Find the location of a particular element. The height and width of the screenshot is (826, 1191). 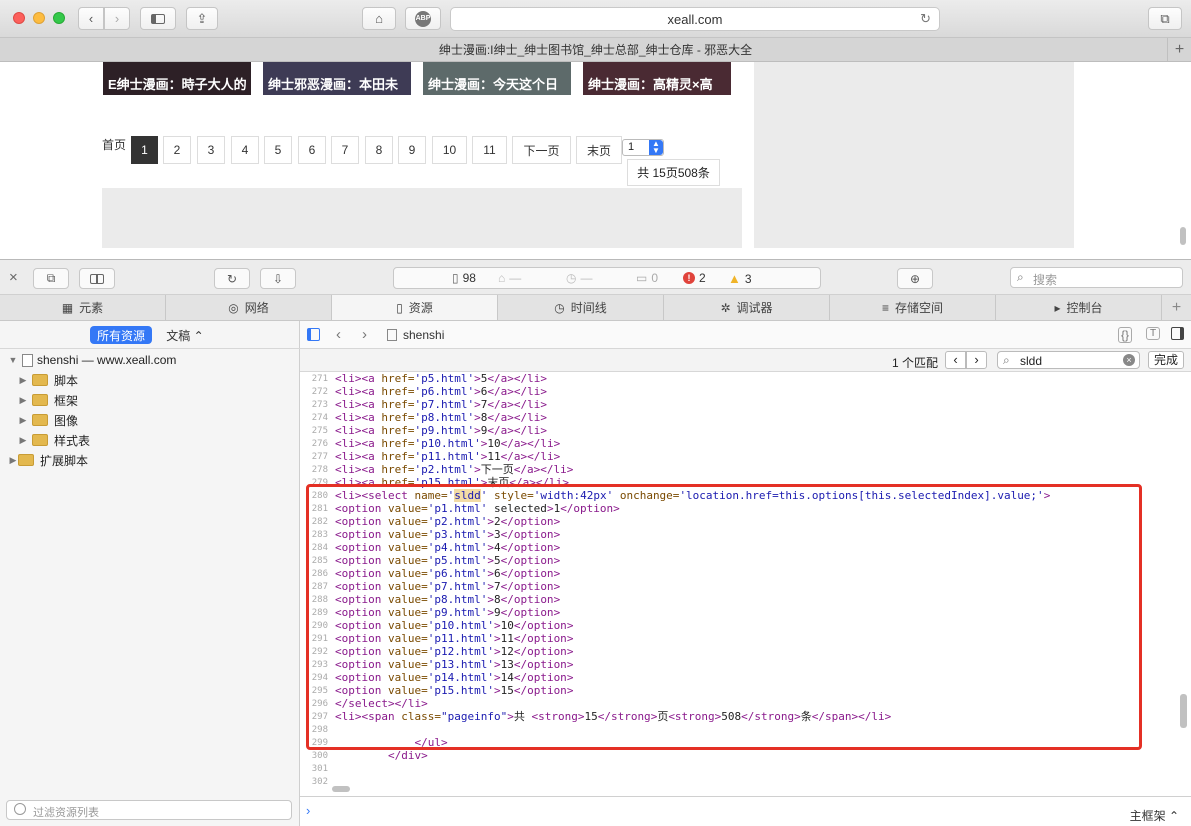

text-format-icon: T is located at coordinates (1153, 333).